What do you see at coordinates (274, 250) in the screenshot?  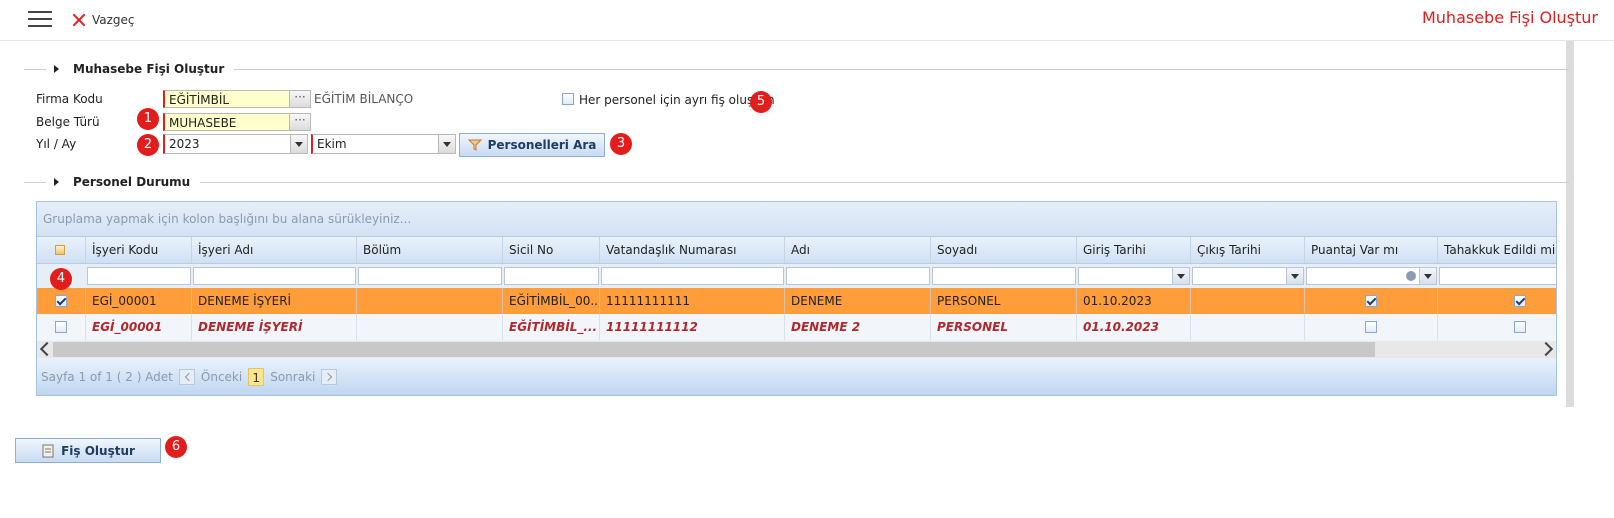 I see `col-header: İşyeri Adı` at bounding box center [274, 250].